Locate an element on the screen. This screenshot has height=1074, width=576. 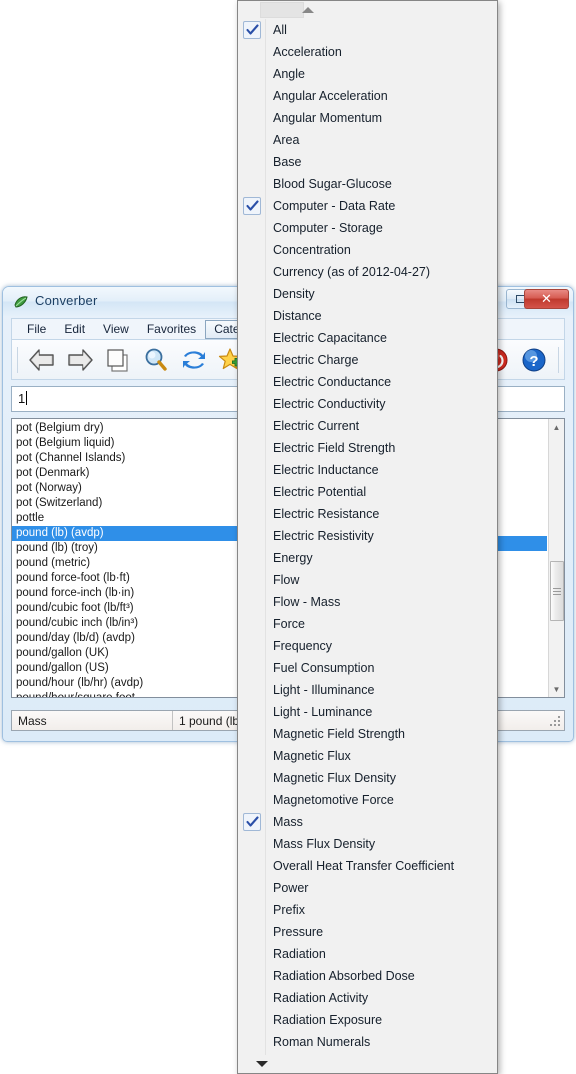
category-menu-item-label: Roman Numerals is located at coordinates (322, 1042).